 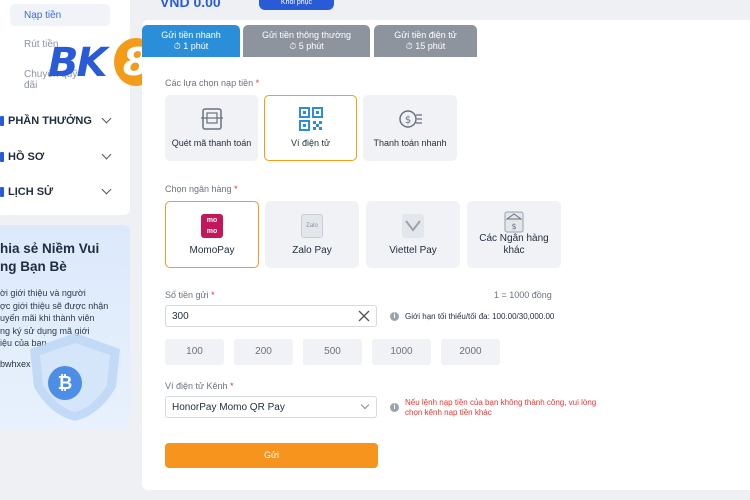 I want to click on bitcoin-shield-icon: ₿, so click(x=75, y=377).